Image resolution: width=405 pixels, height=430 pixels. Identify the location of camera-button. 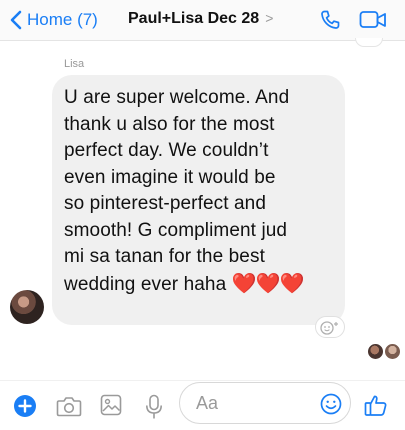
(69, 408).